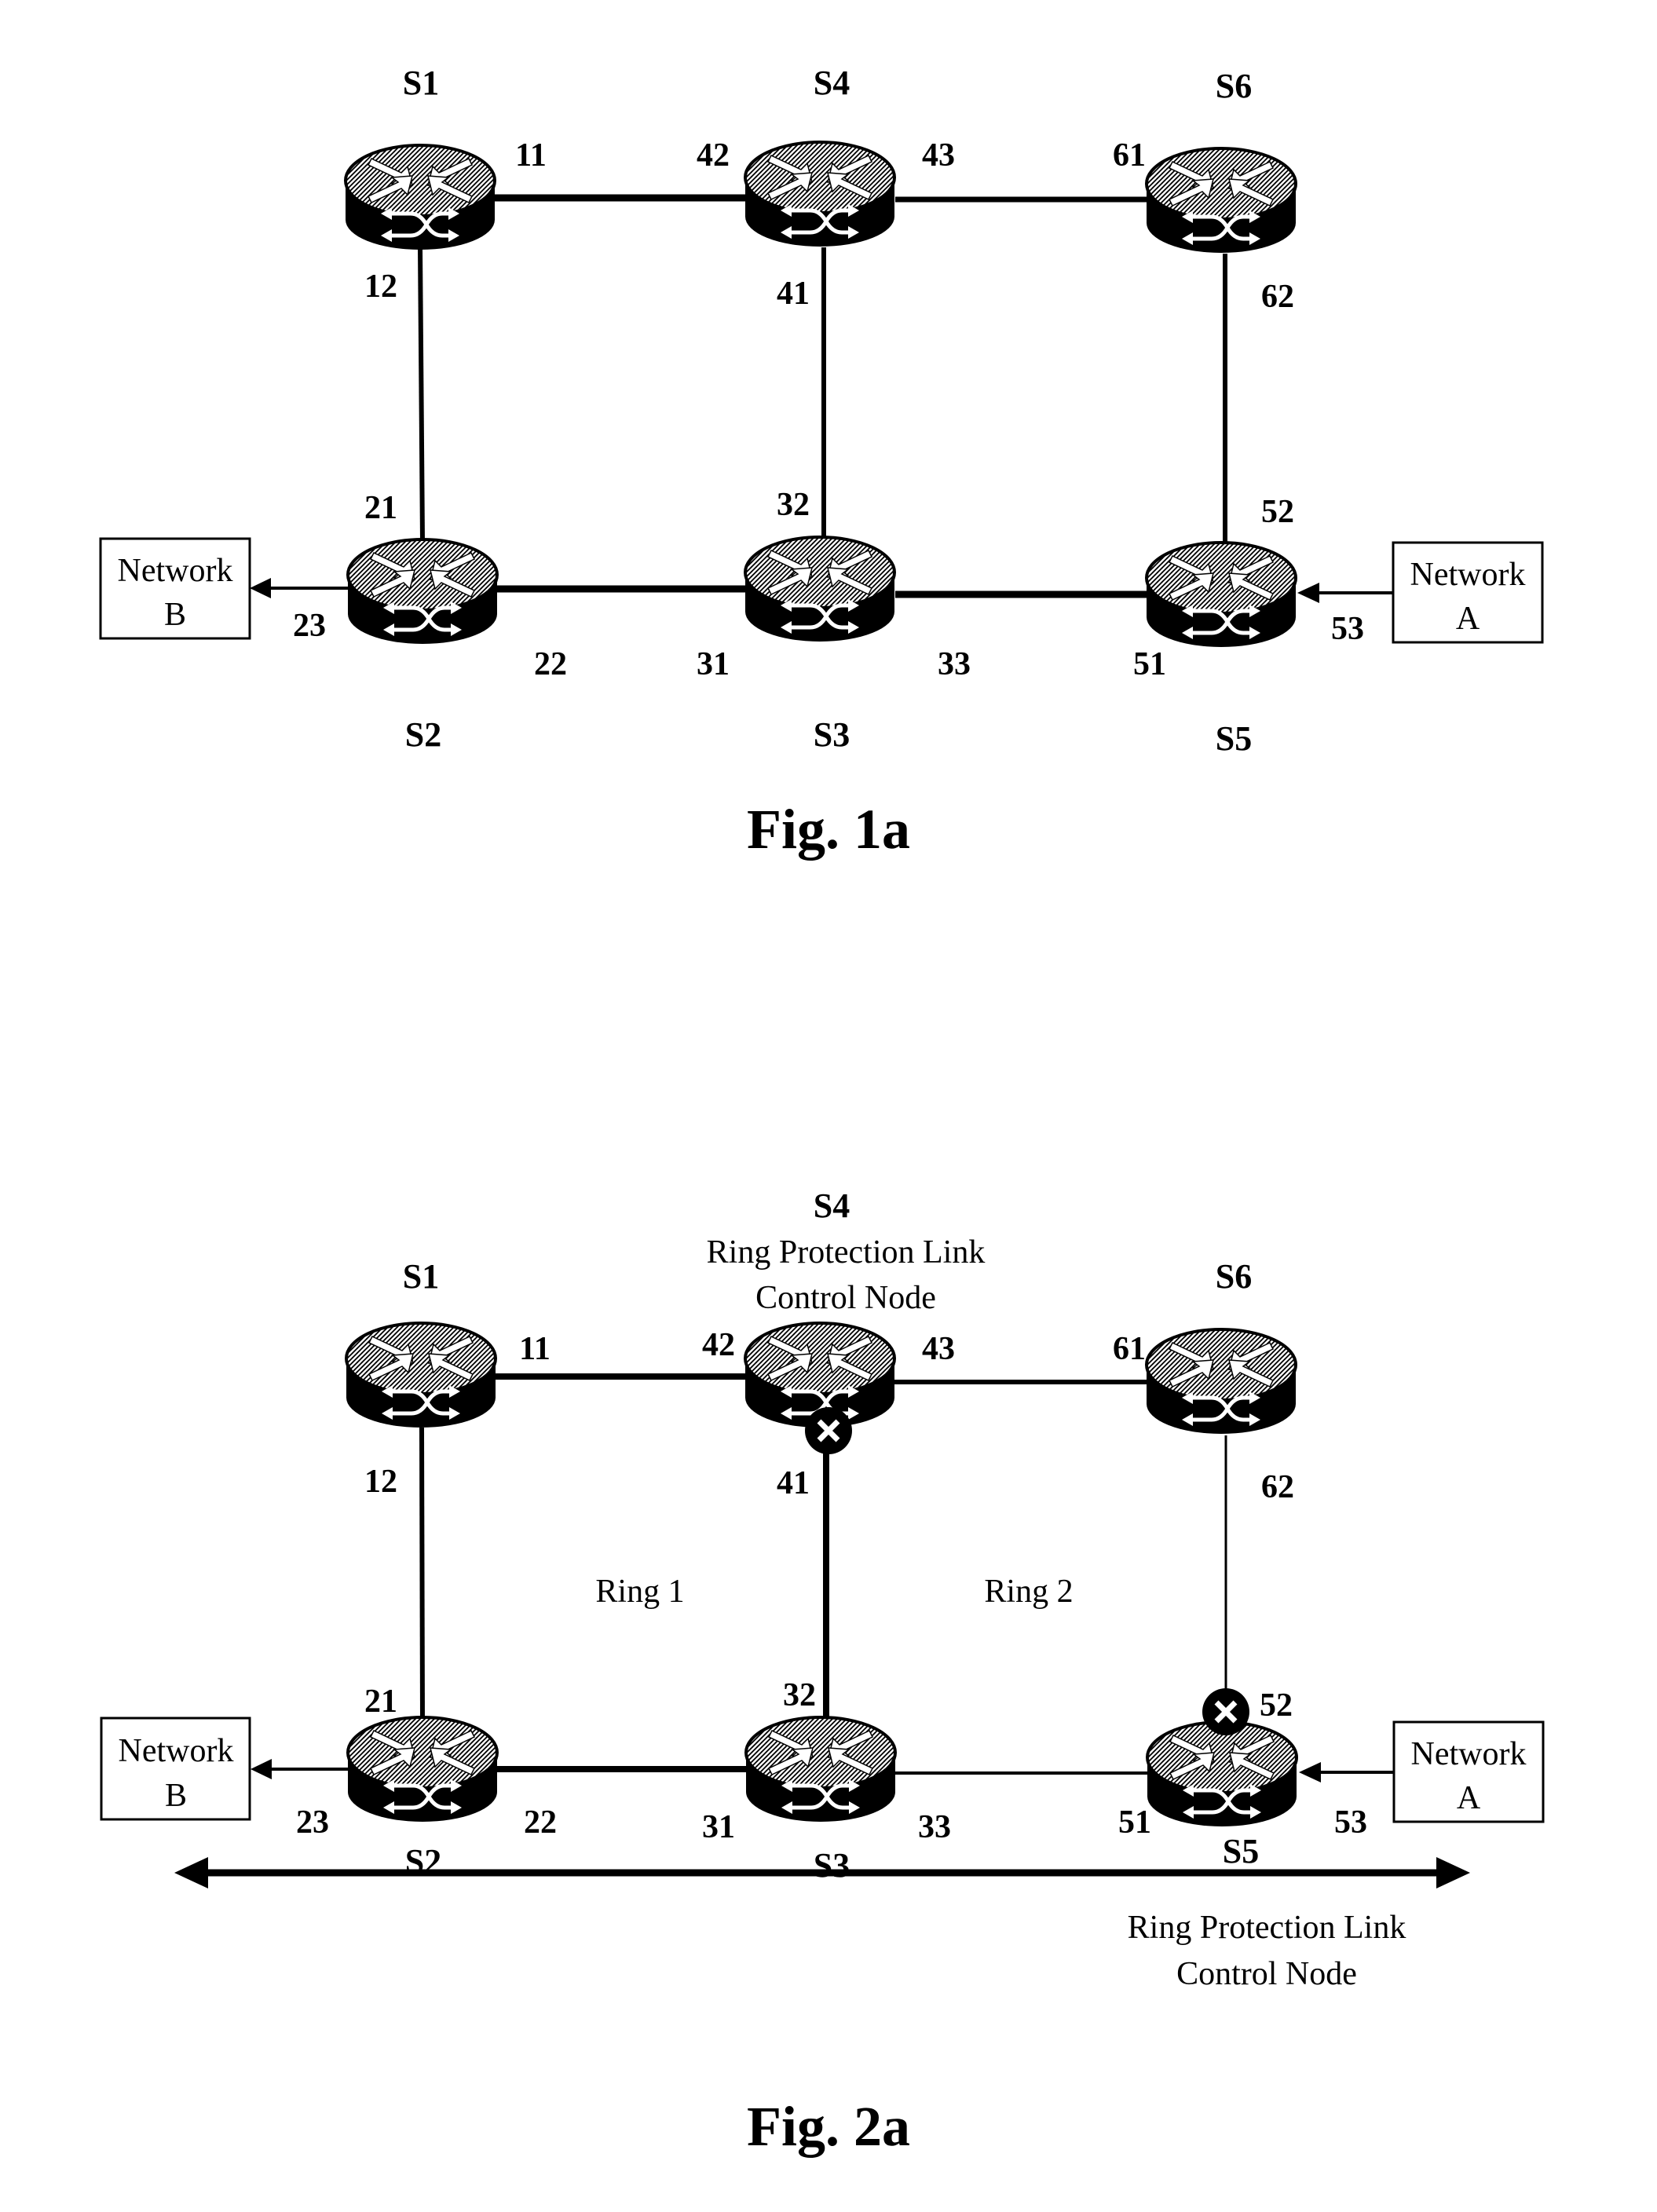 Image resolution: width=1657 pixels, height=2212 pixels. What do you see at coordinates (819, 195) in the screenshot?
I see `router-s4-icon` at bounding box center [819, 195].